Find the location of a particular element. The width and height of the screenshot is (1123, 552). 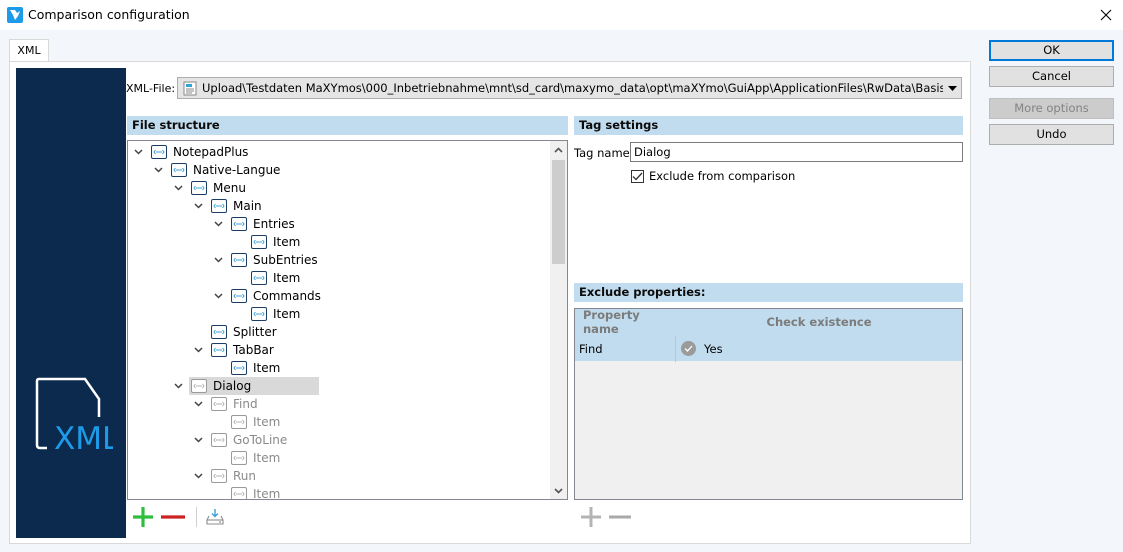

chevron-up-icon is located at coordinates (558, 149).